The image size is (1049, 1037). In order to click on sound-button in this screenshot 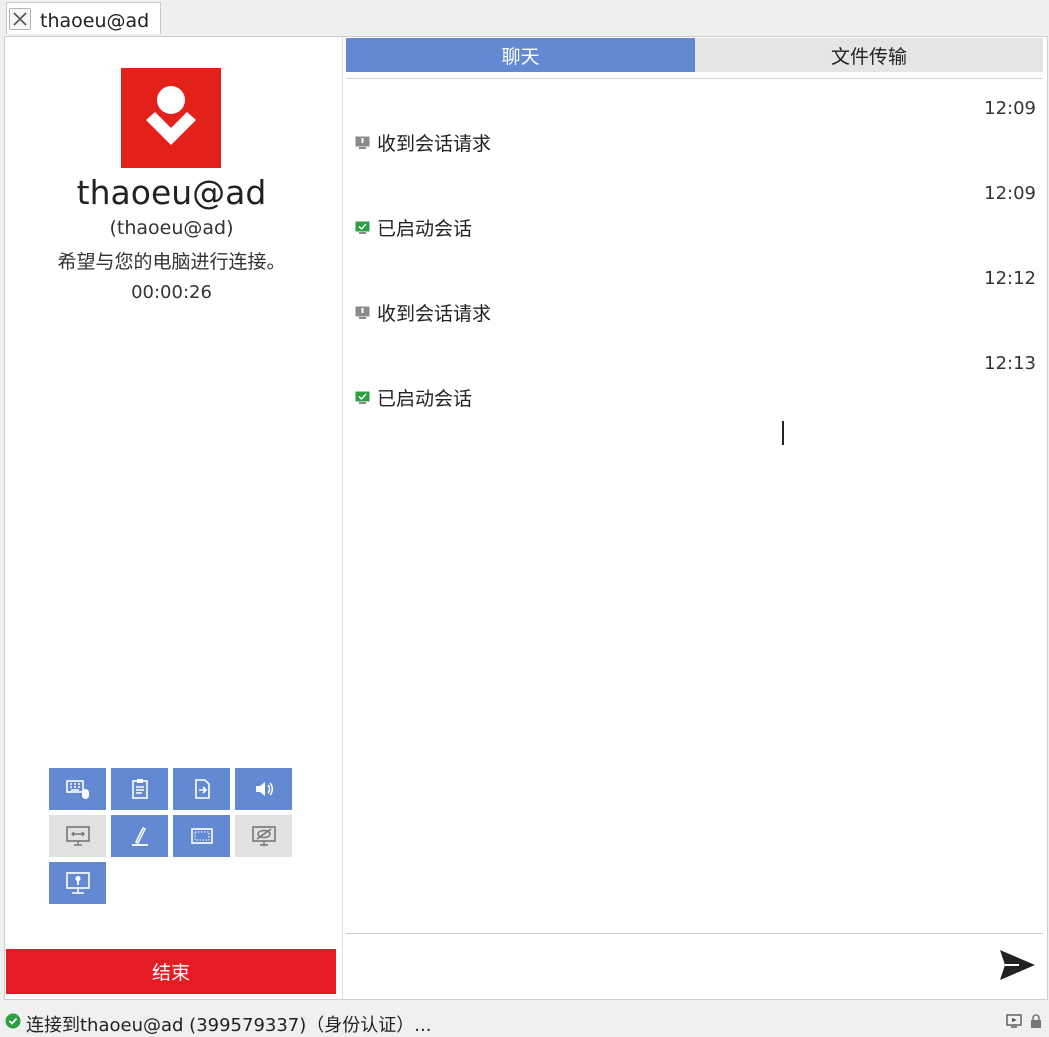, I will do `click(263, 789)`.